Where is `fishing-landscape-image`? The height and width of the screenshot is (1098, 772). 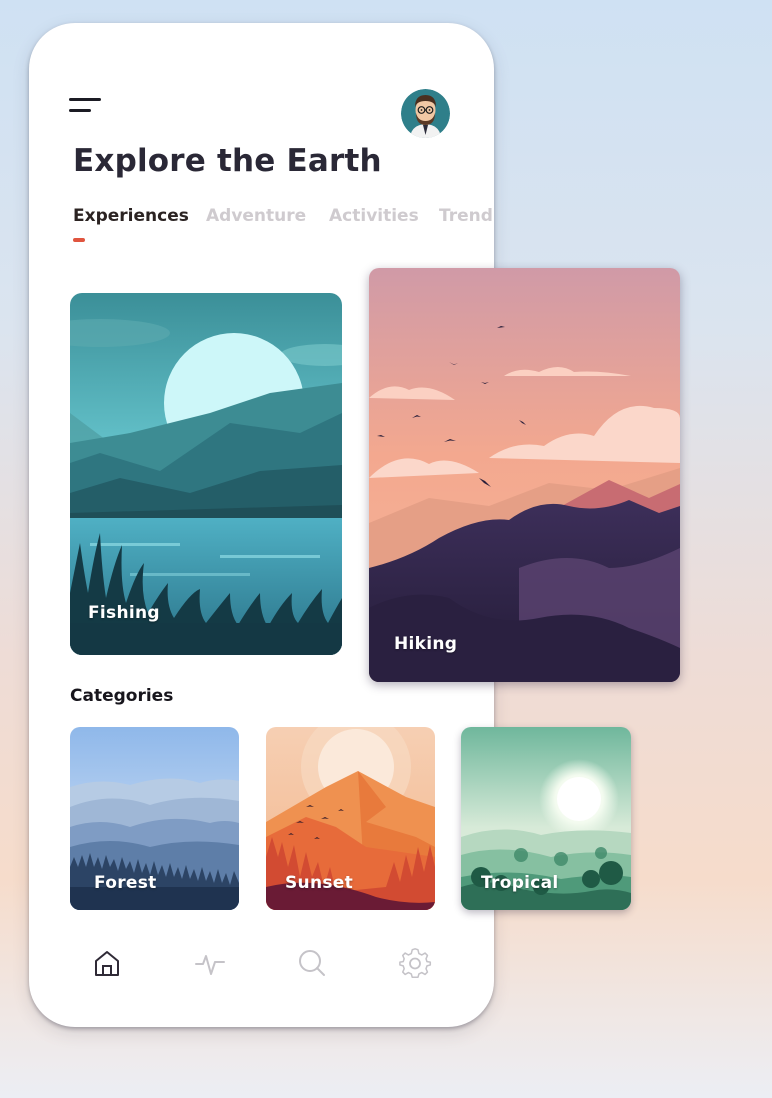
fishing-landscape-image is located at coordinates (206, 474).